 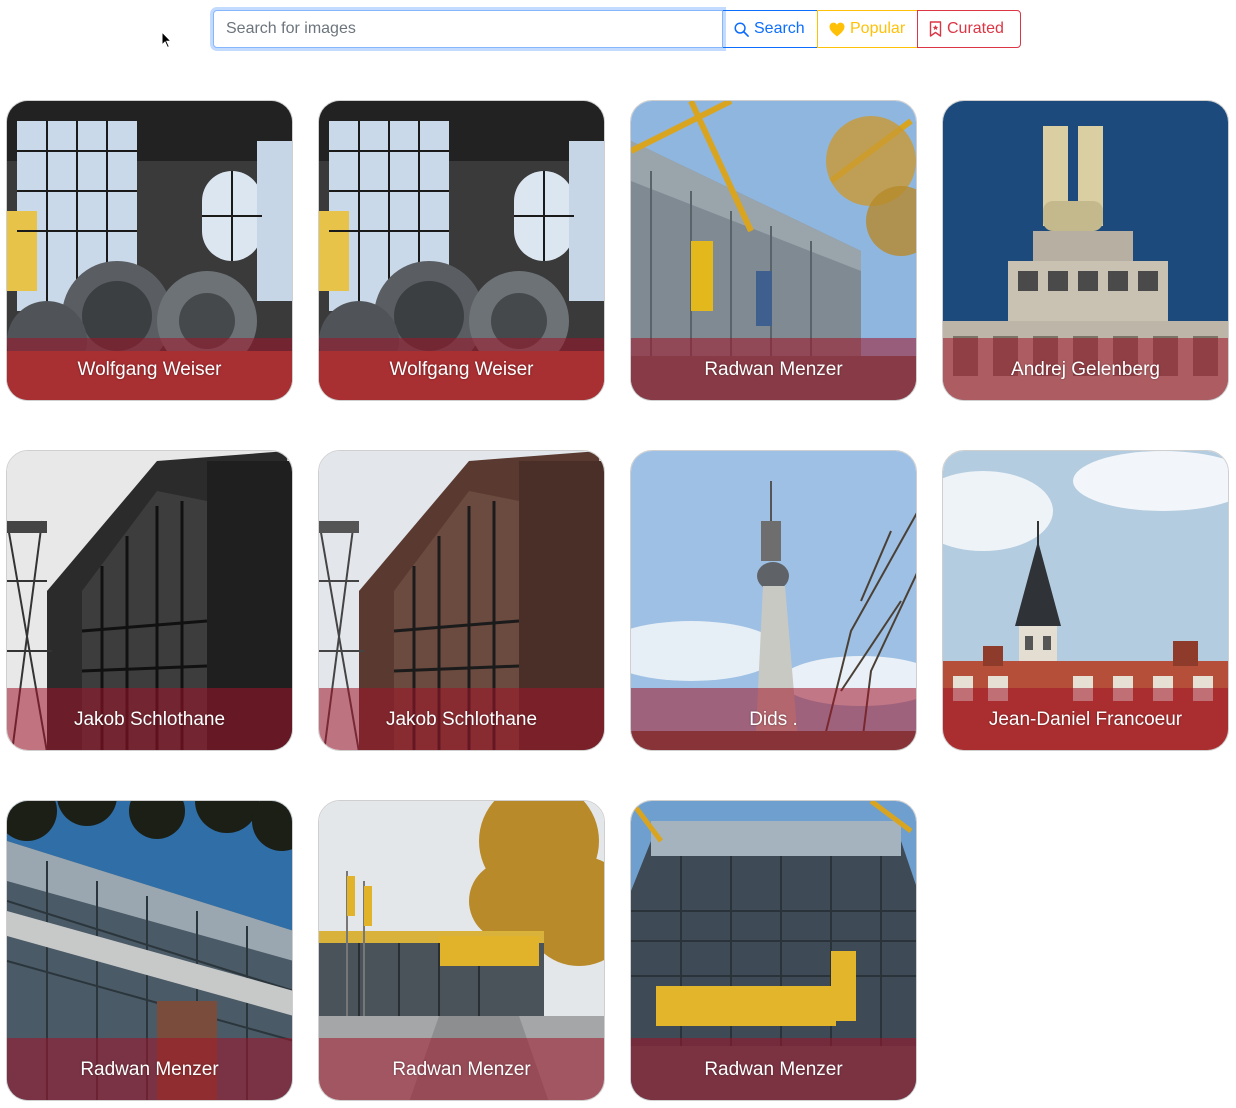 I want to click on photographer-name: Andrej Gelenberg, so click(x=1085, y=369).